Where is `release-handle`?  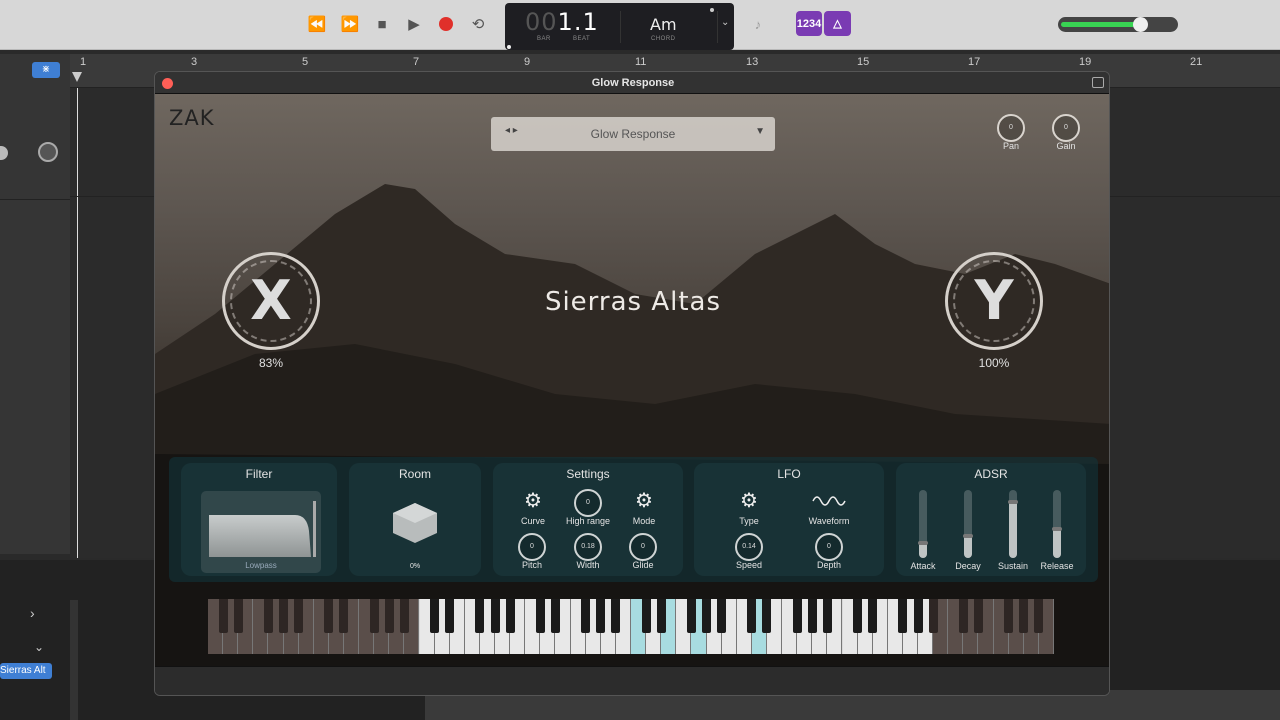
release-handle is located at coordinates (1057, 529).